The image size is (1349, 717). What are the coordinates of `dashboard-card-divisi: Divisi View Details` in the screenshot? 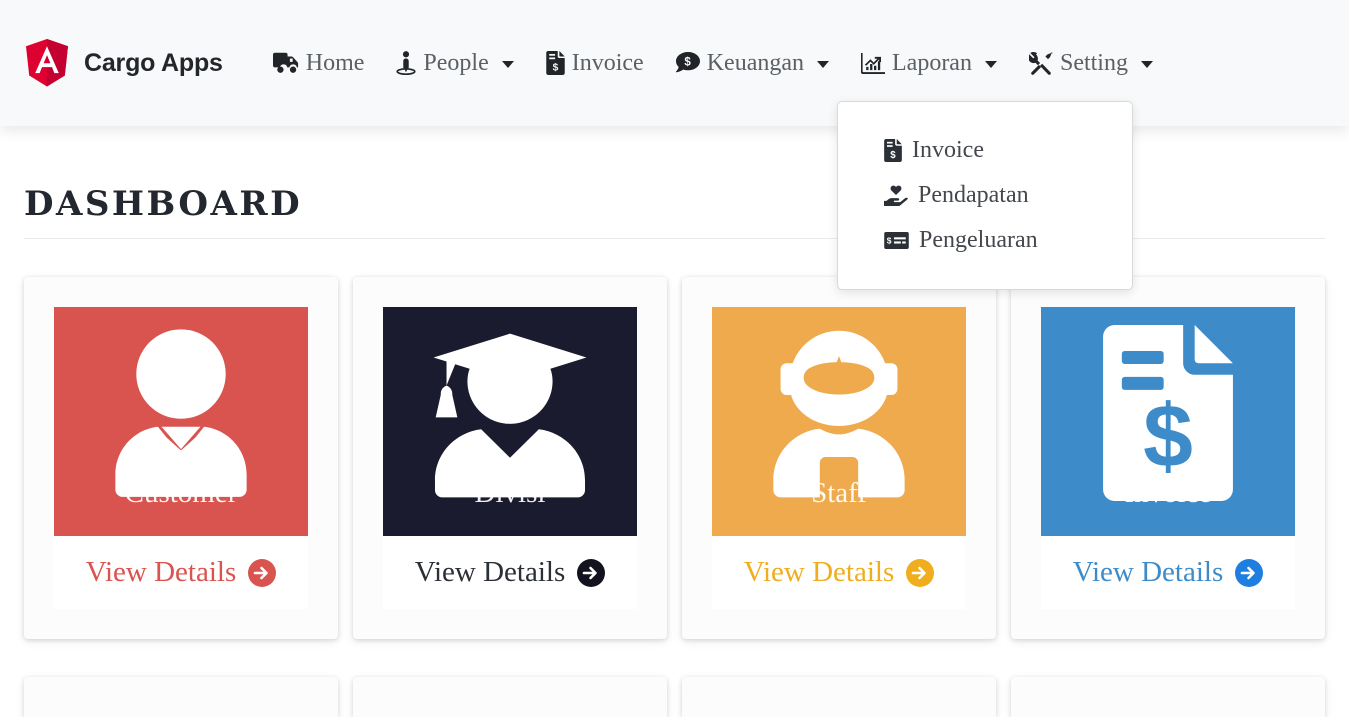 It's located at (510, 458).